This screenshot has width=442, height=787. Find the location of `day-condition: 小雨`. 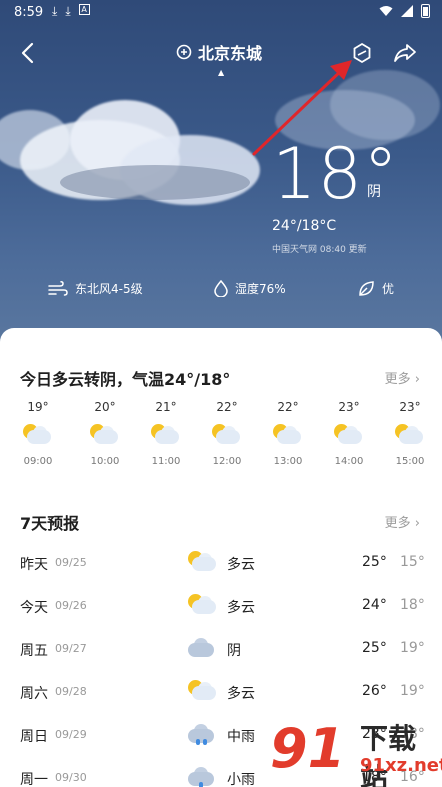

day-condition: 小雨 is located at coordinates (241, 779).